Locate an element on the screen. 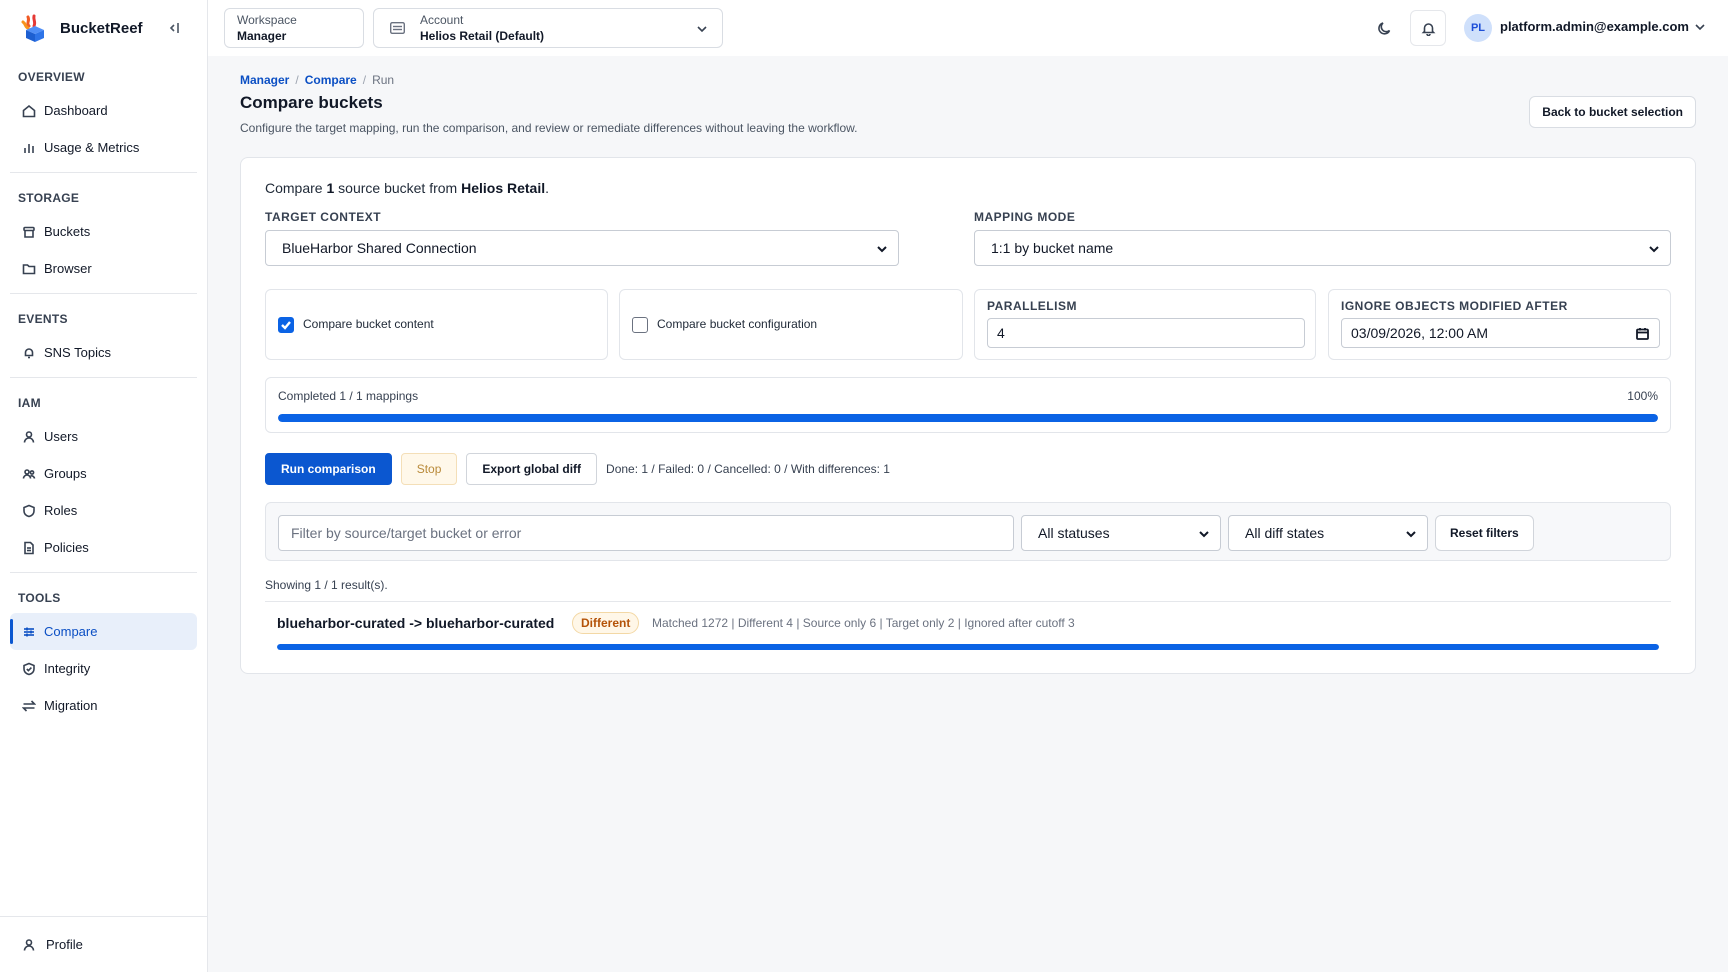  sidebar-item-usage-metrics: Usage & Metrics is located at coordinates (103, 147).